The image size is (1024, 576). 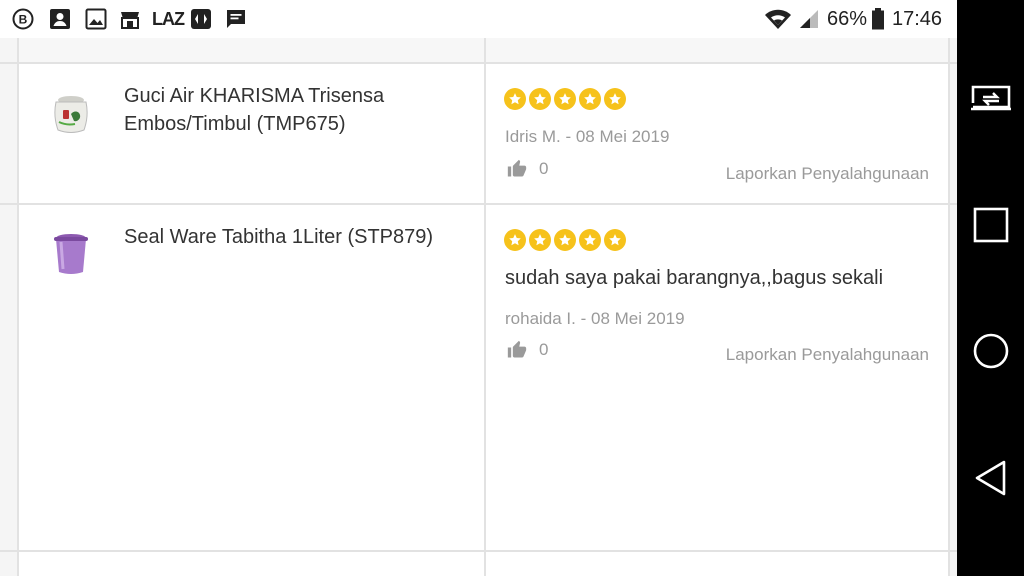 I want to click on b-icon: B, so click(x=23, y=19).